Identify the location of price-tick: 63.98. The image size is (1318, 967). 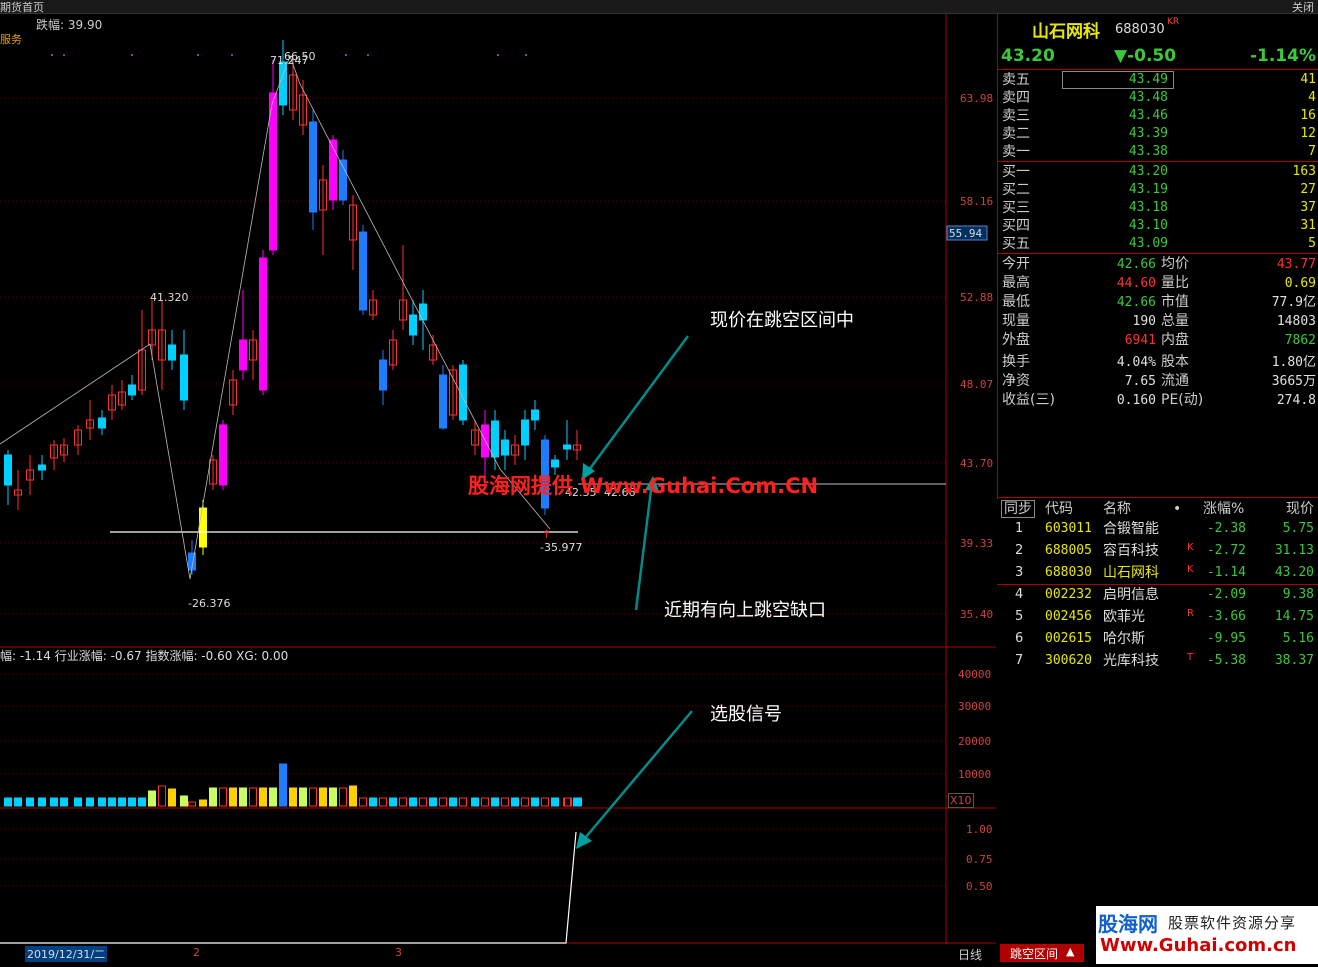
(976, 98).